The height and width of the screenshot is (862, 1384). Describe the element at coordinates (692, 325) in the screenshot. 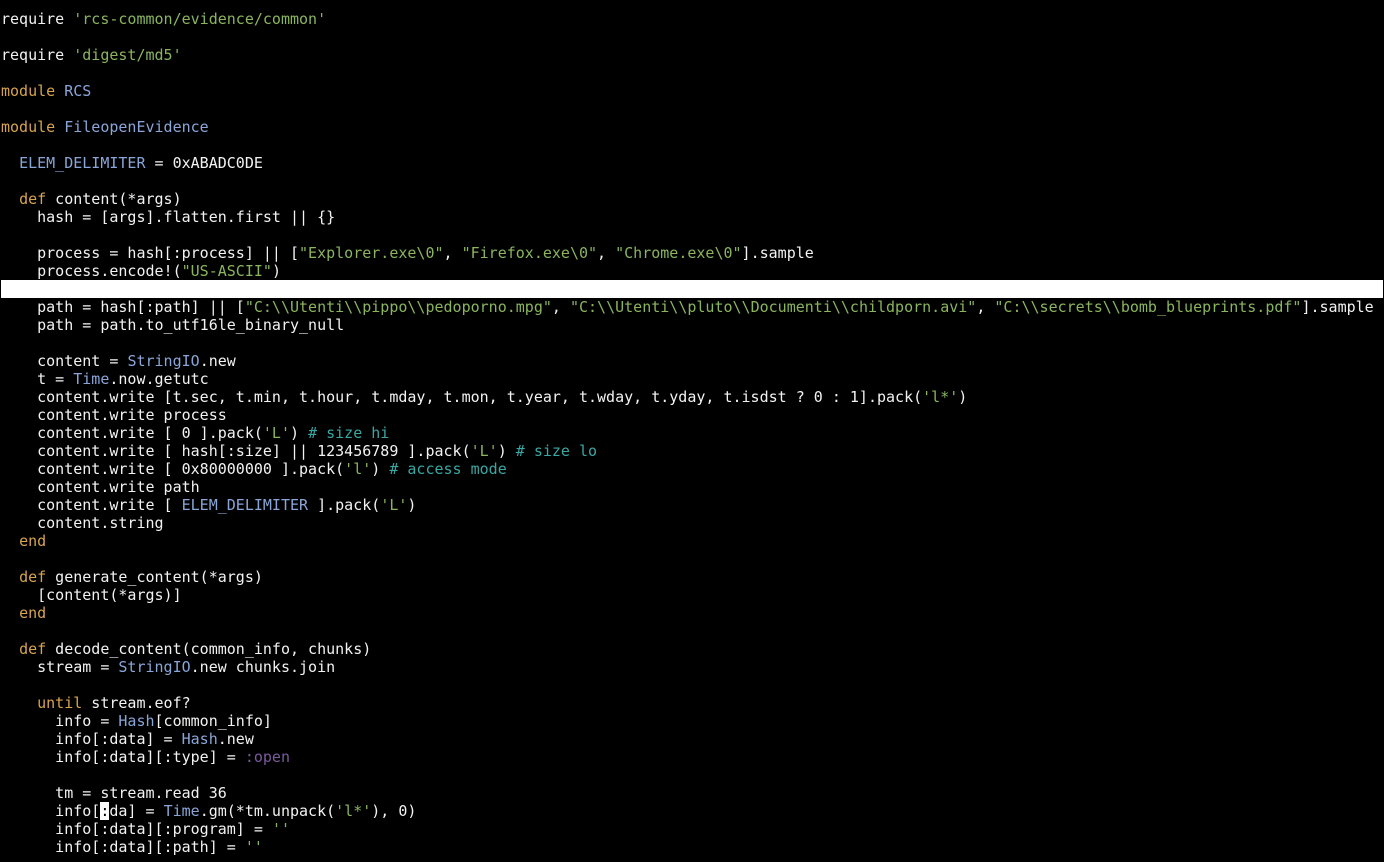

I see `code-line: path = path.to_utf16le_binary_null` at that location.